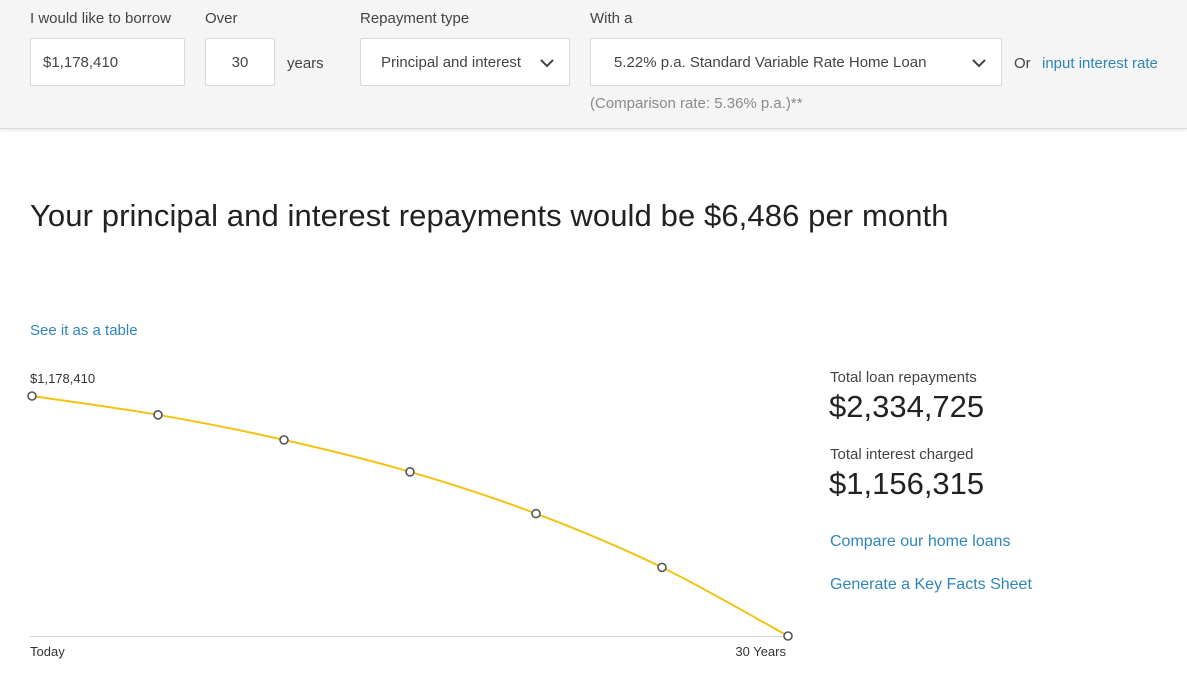  What do you see at coordinates (221, 18) in the screenshot?
I see `term-label: Over` at bounding box center [221, 18].